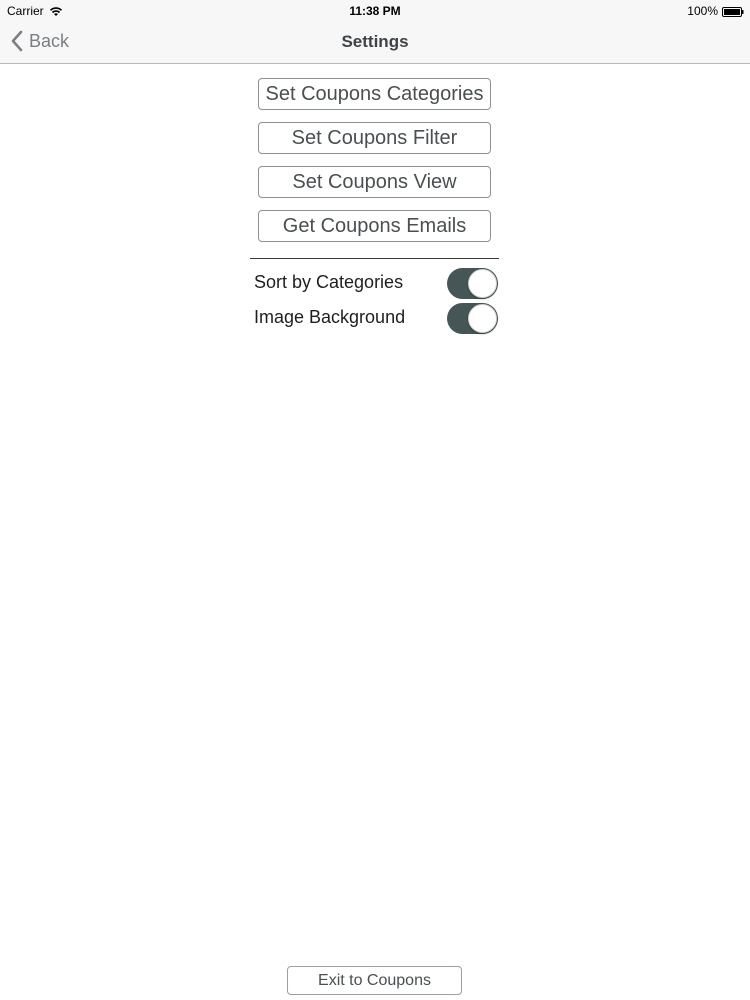  What do you see at coordinates (374, 182) in the screenshot?
I see `set-coupons-view-button: Set Coupons View` at bounding box center [374, 182].